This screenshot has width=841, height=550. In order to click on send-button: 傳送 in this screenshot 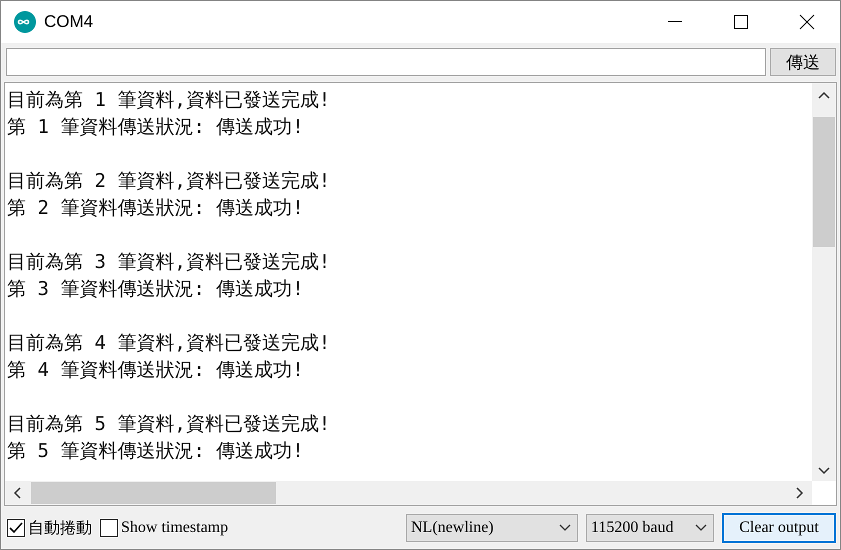, I will do `click(803, 62)`.